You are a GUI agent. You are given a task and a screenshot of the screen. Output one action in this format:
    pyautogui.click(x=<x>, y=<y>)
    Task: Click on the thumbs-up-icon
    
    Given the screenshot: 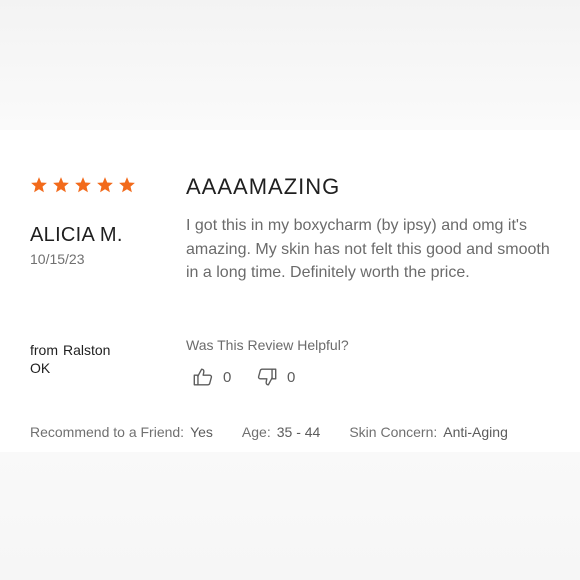 What is the action you would take?
    pyautogui.click(x=203, y=377)
    